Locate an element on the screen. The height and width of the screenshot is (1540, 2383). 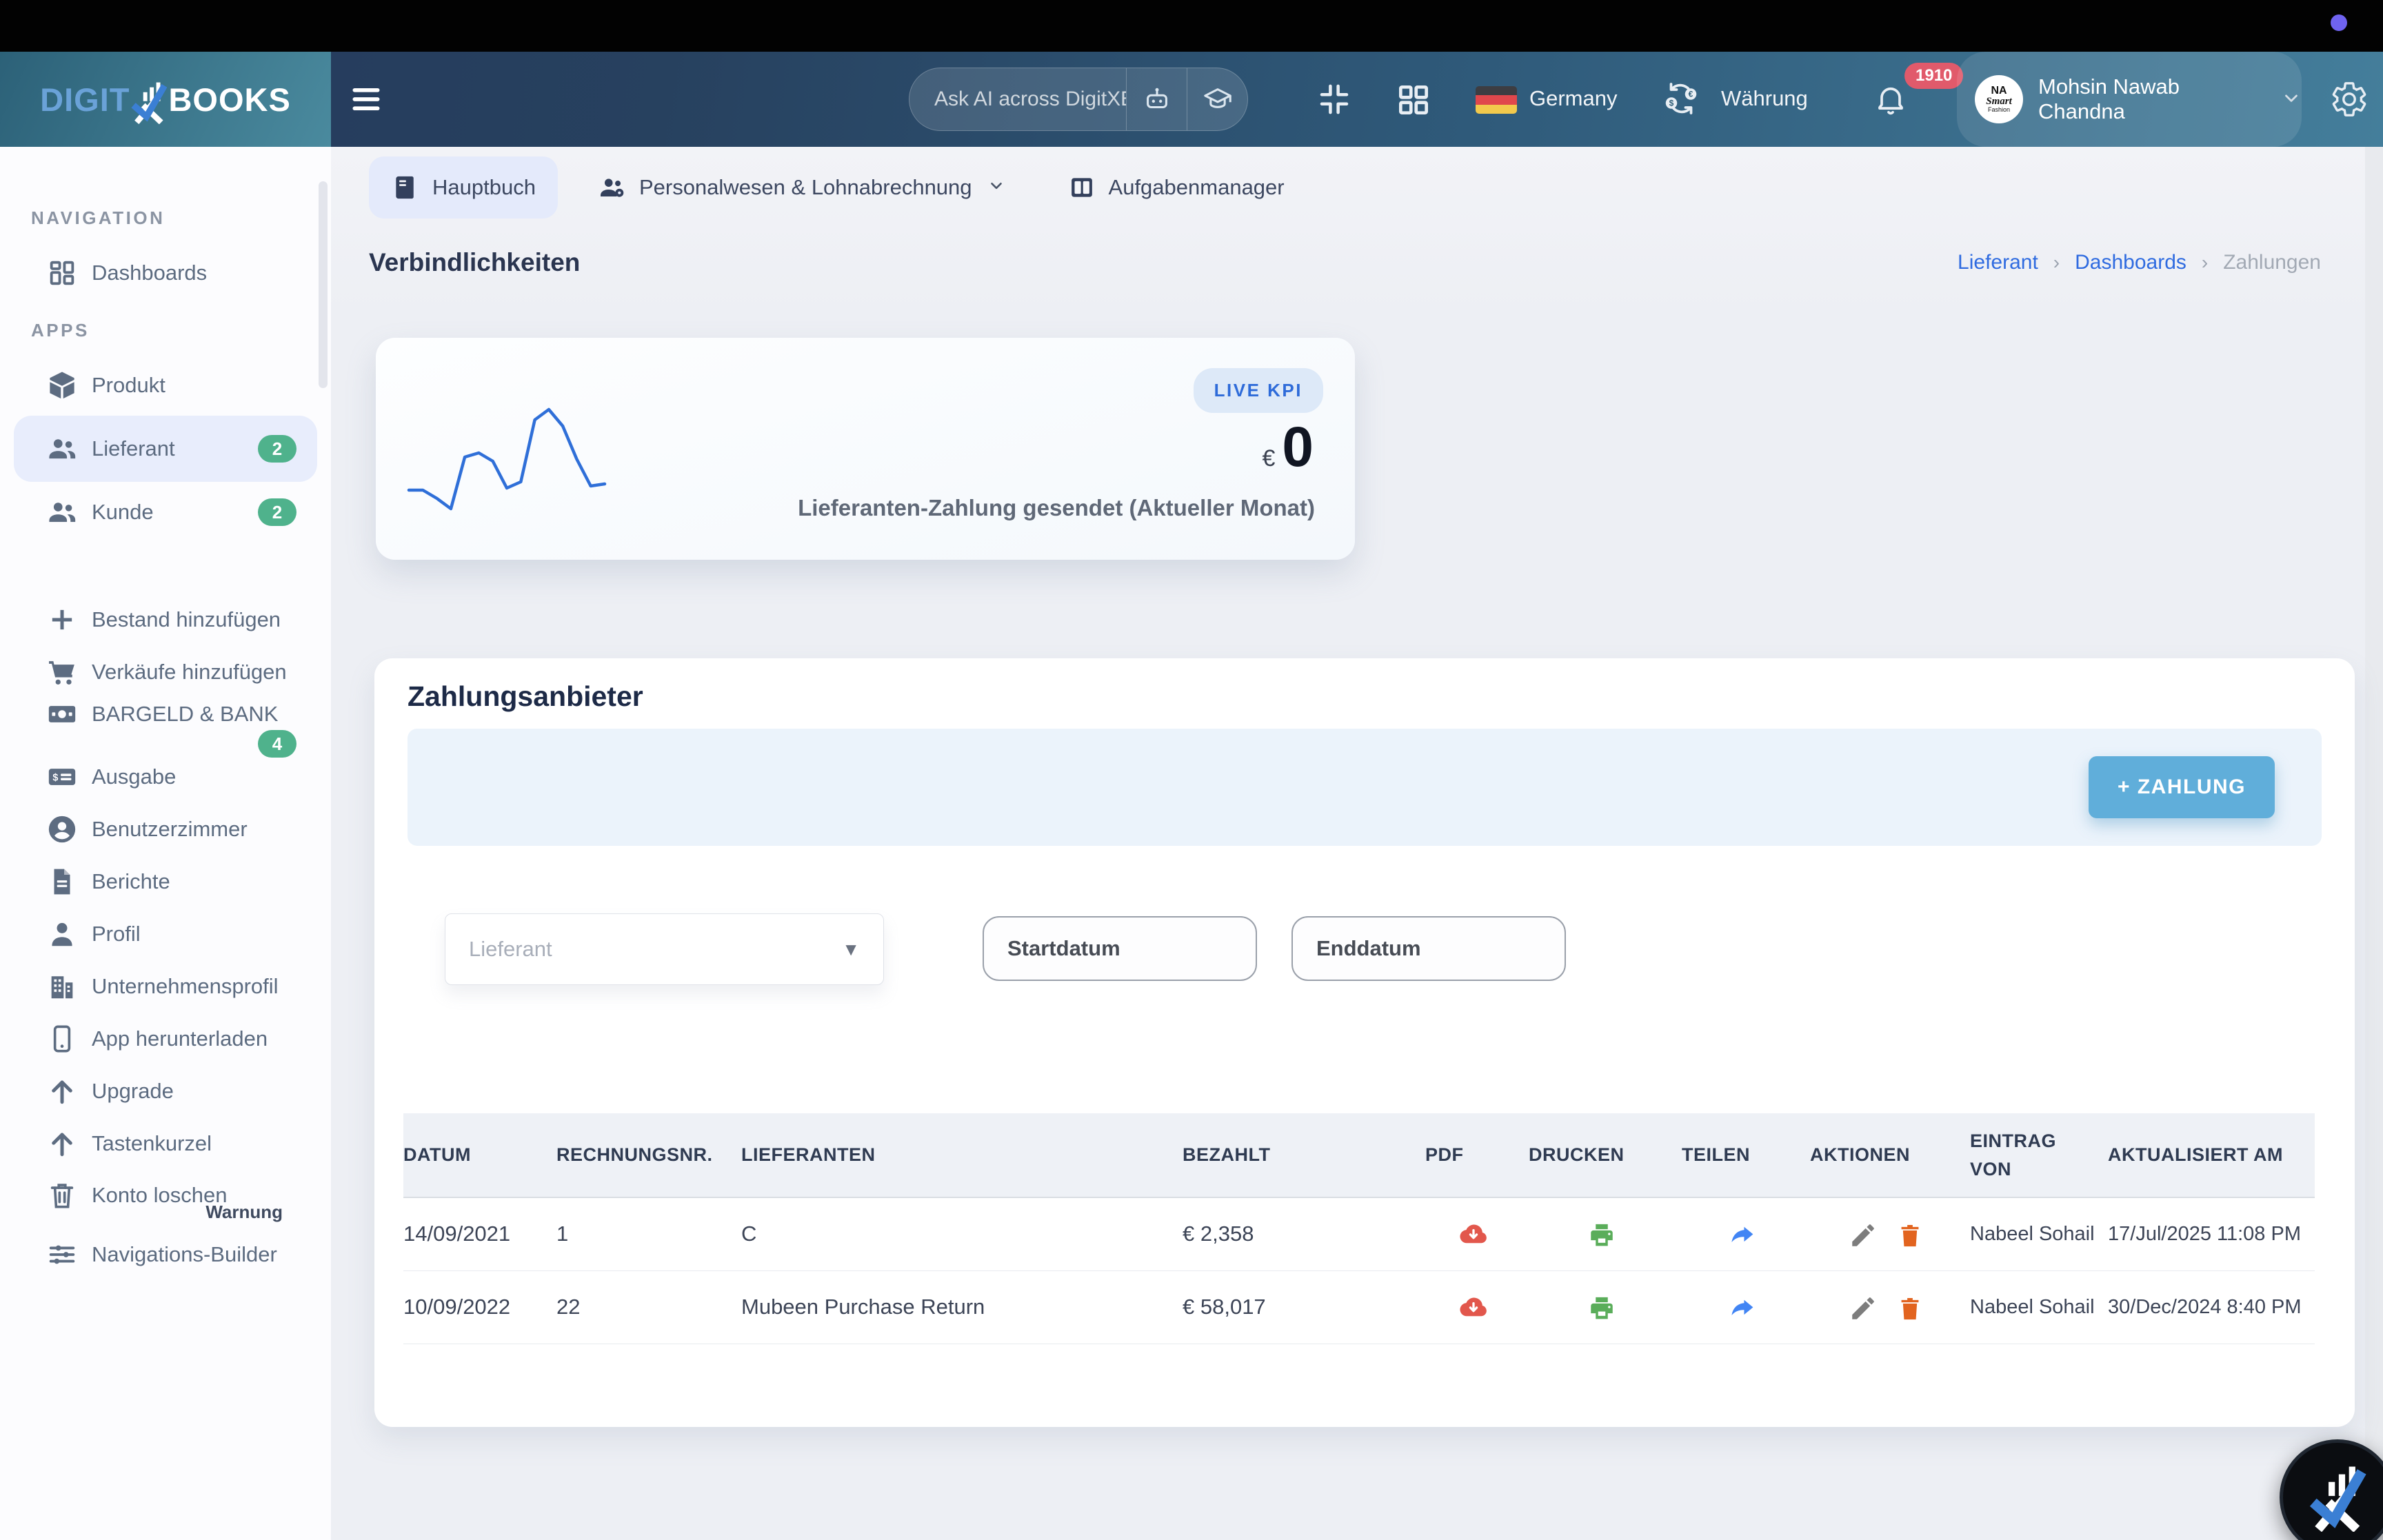
sidebar-item-ausgabe: $ Ausgabe is located at coordinates (165, 777).